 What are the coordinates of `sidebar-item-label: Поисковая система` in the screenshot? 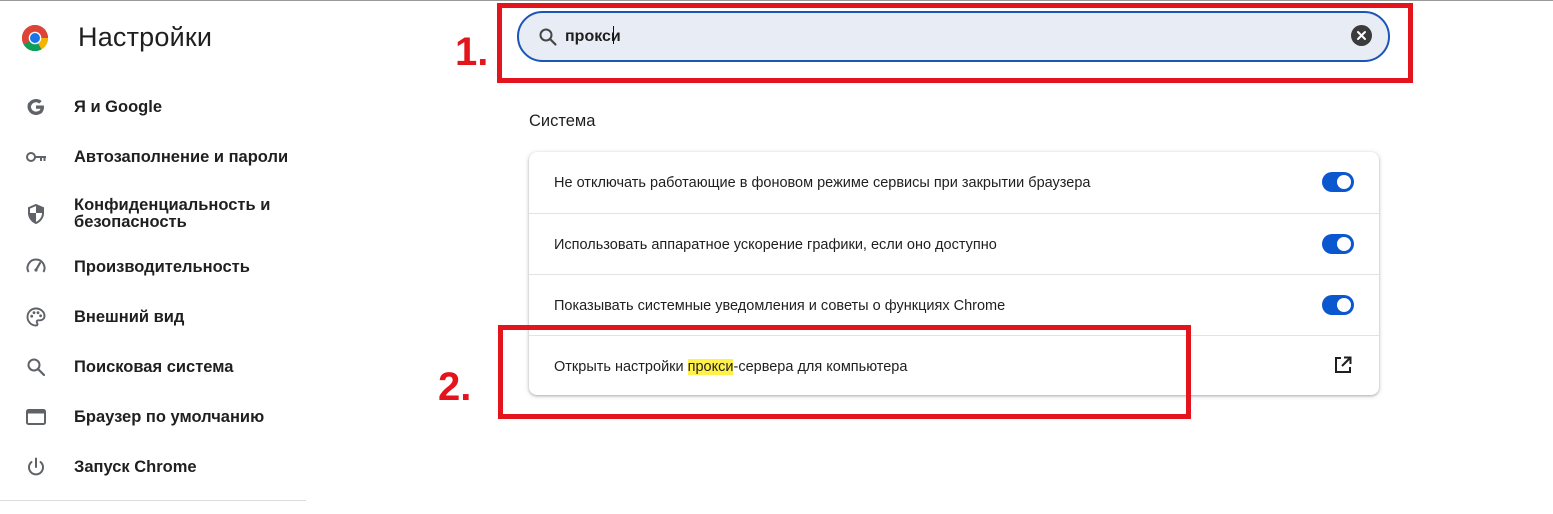 It's located at (154, 366).